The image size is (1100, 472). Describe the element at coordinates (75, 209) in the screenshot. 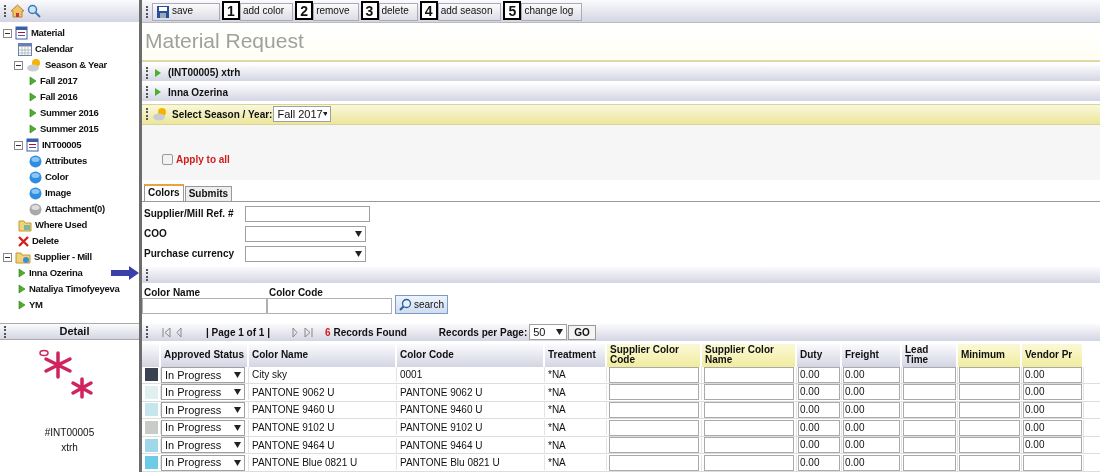

I see `tree-item: Attachment(0)` at that location.